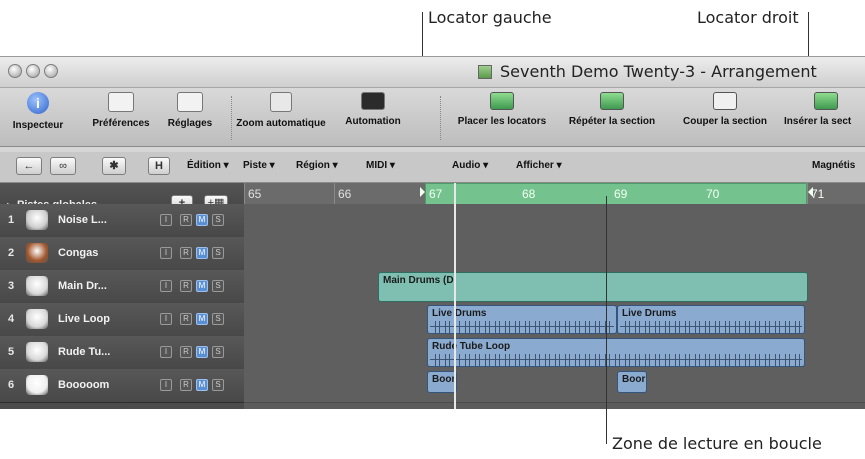  I want to click on catch-button: ✱, so click(114, 166).